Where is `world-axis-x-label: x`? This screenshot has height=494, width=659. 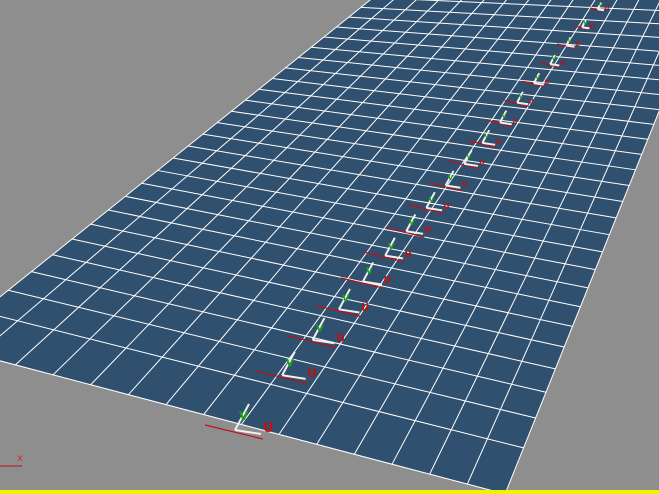
world-axis-x-label: x is located at coordinates (20, 458).